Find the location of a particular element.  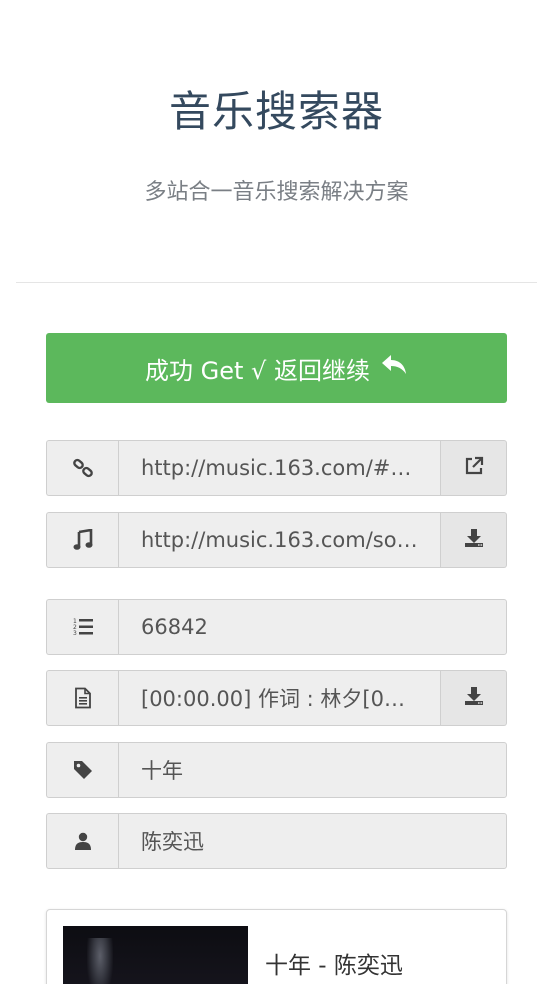

album-cover is located at coordinates (155, 955).